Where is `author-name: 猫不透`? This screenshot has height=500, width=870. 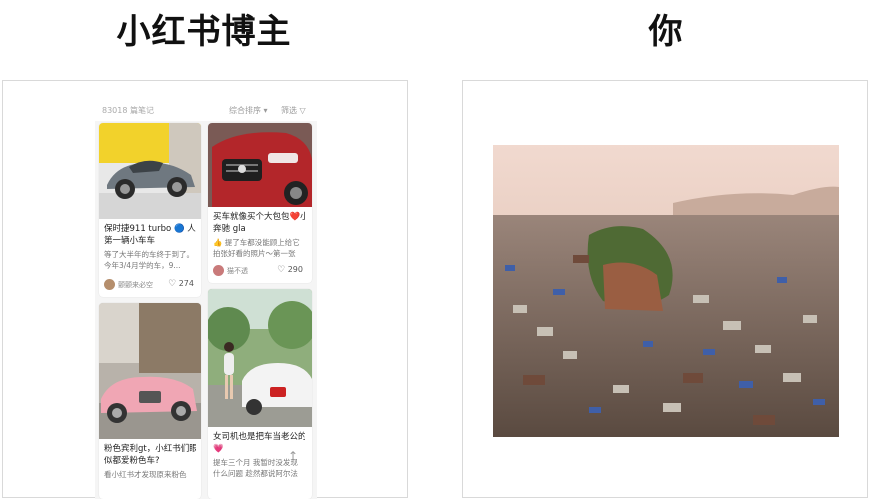 author-name: 猫不透 is located at coordinates (237, 271).